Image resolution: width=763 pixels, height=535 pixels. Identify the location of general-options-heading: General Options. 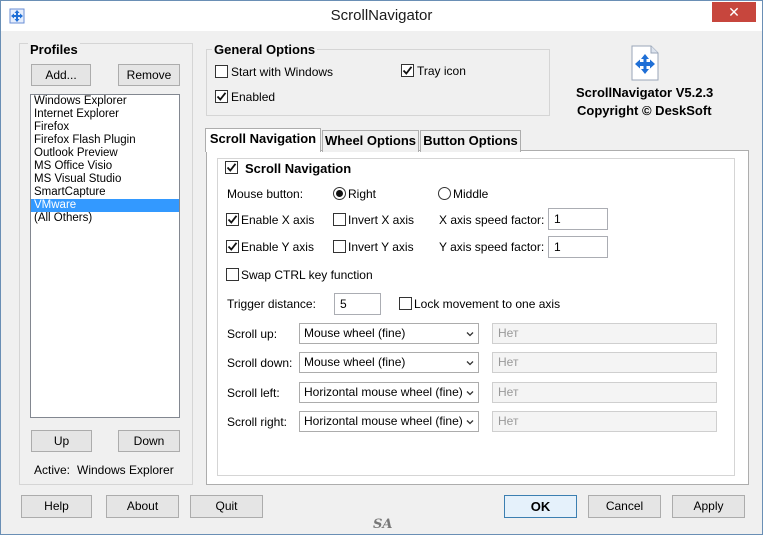
(265, 49).